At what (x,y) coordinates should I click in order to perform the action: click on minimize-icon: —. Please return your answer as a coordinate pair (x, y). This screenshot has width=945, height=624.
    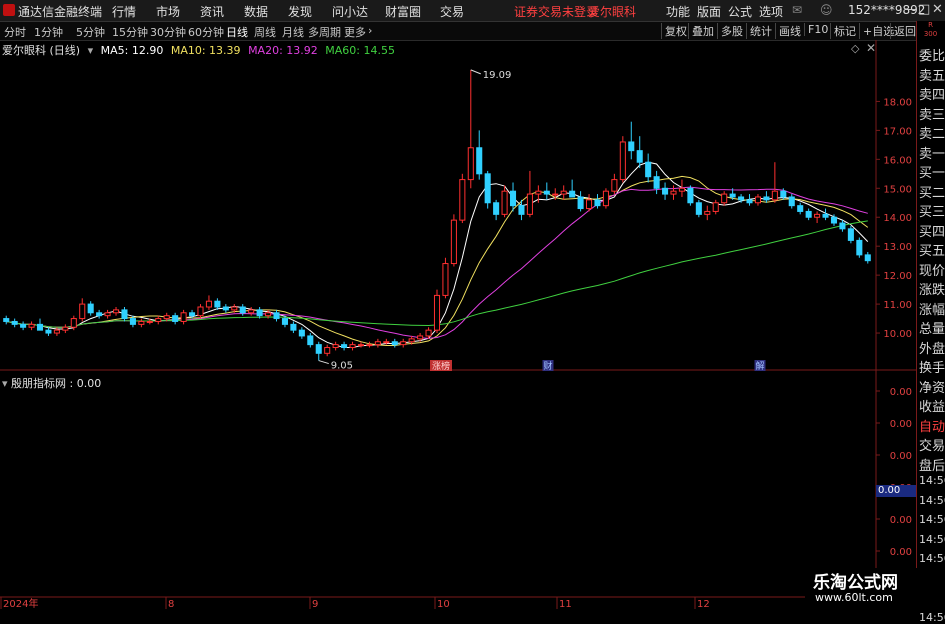
    Looking at the image, I should click on (910, 9).